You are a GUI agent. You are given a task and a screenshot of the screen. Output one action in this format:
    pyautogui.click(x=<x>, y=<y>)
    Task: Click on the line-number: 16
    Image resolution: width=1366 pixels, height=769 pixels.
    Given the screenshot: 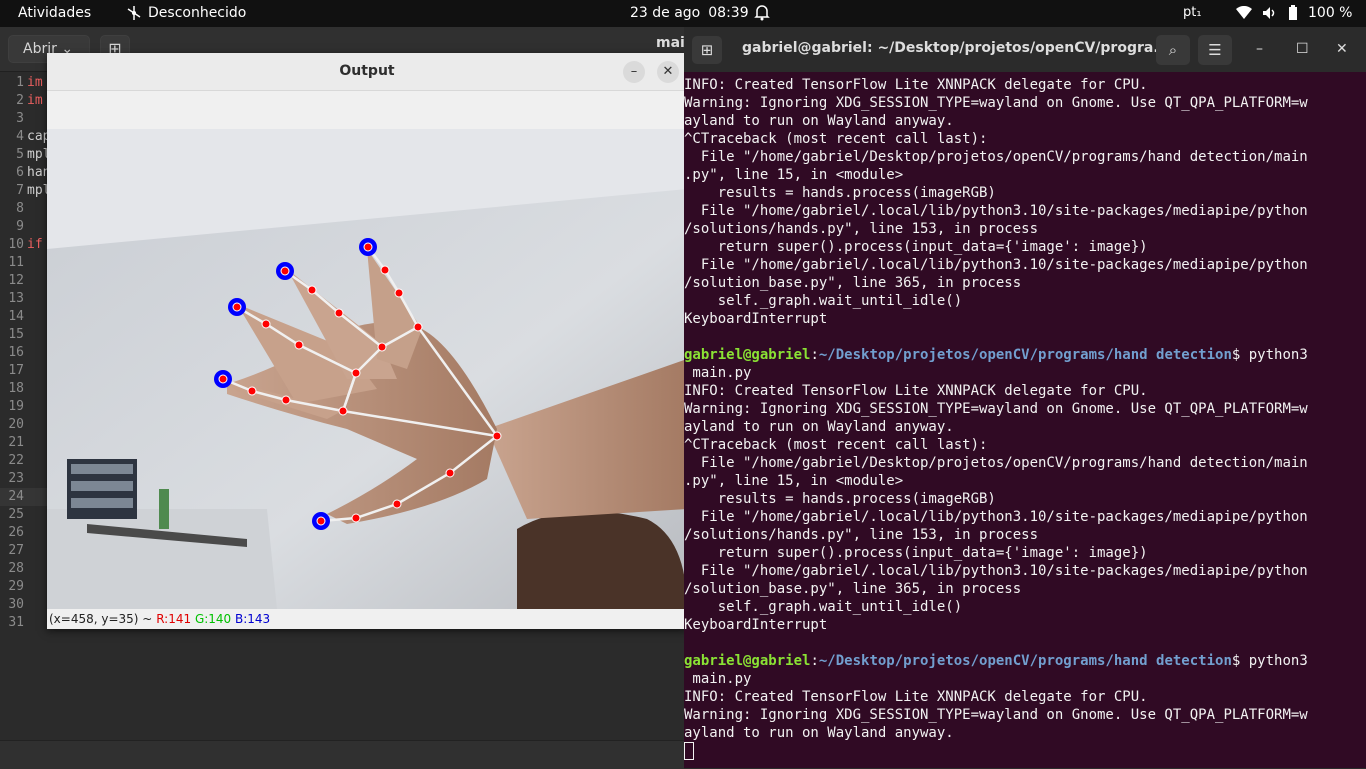 What is the action you would take?
    pyautogui.click(x=16, y=352)
    